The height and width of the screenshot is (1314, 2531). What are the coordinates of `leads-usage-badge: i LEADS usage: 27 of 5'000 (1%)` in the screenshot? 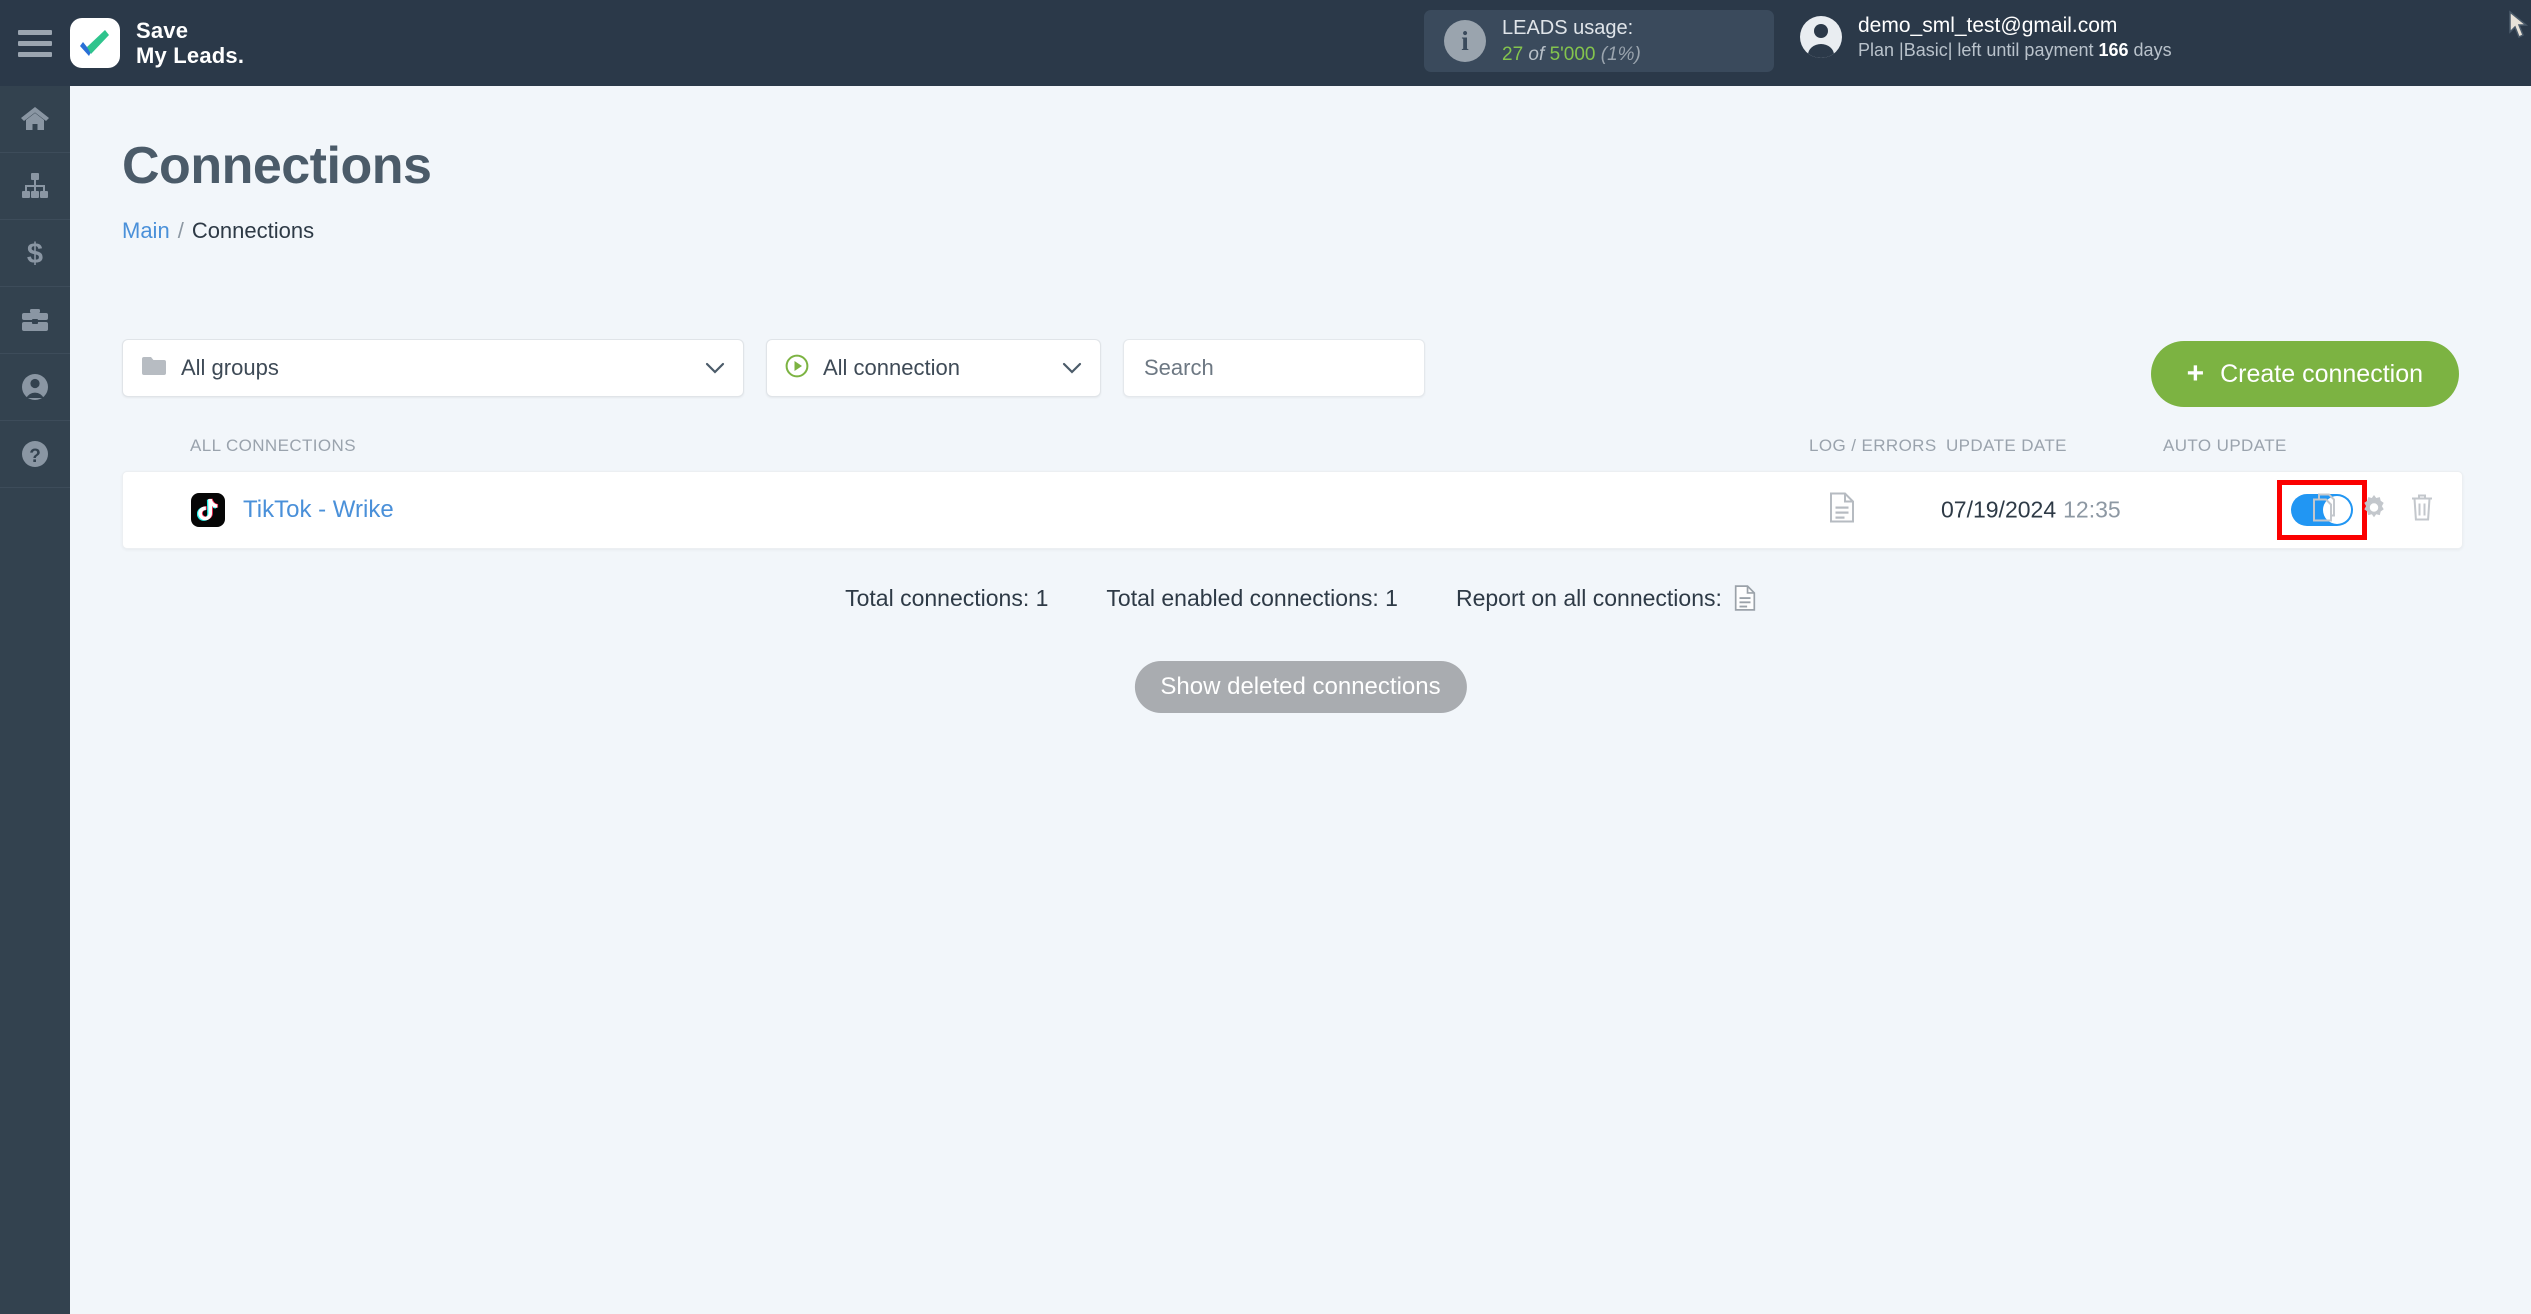 It's located at (1599, 41).